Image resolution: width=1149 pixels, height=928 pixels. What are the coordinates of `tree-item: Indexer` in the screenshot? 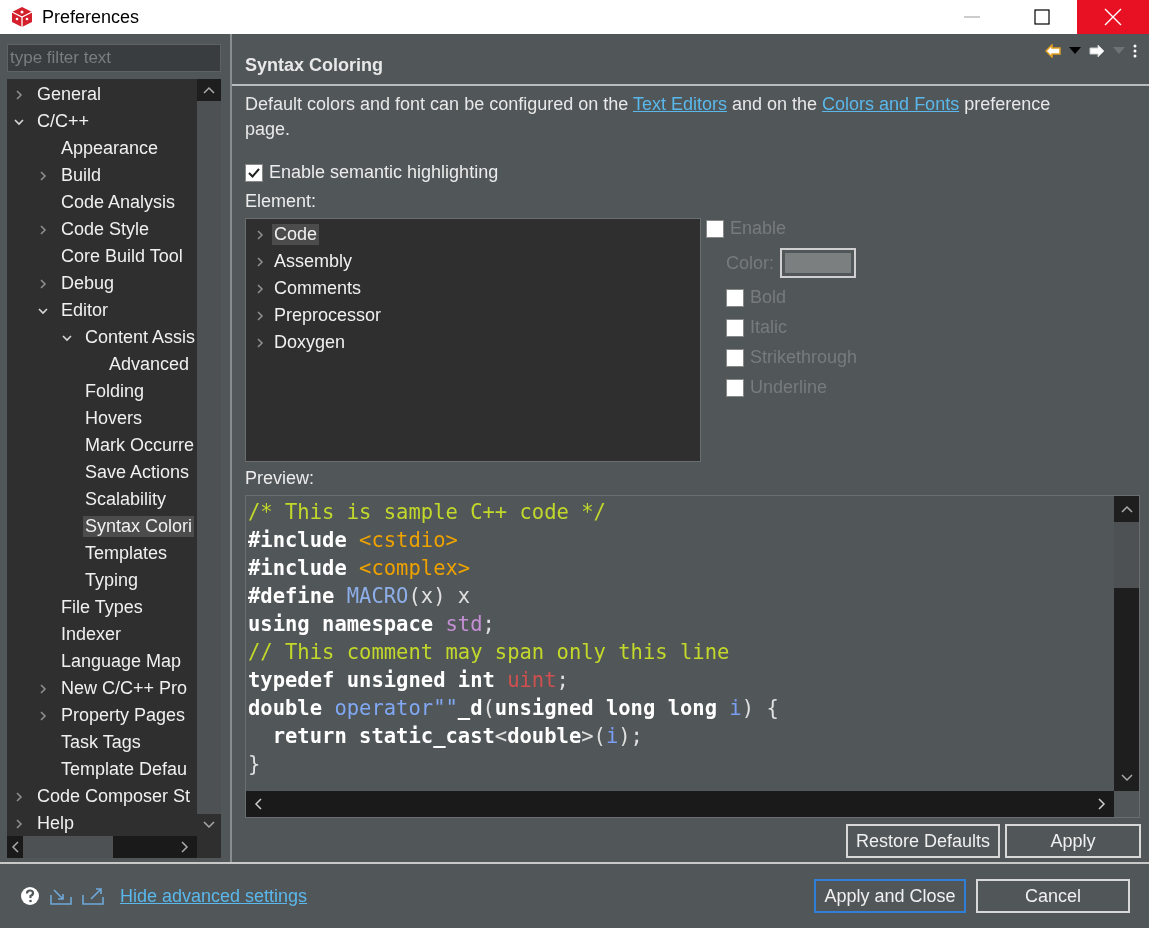 It's located at (91, 634).